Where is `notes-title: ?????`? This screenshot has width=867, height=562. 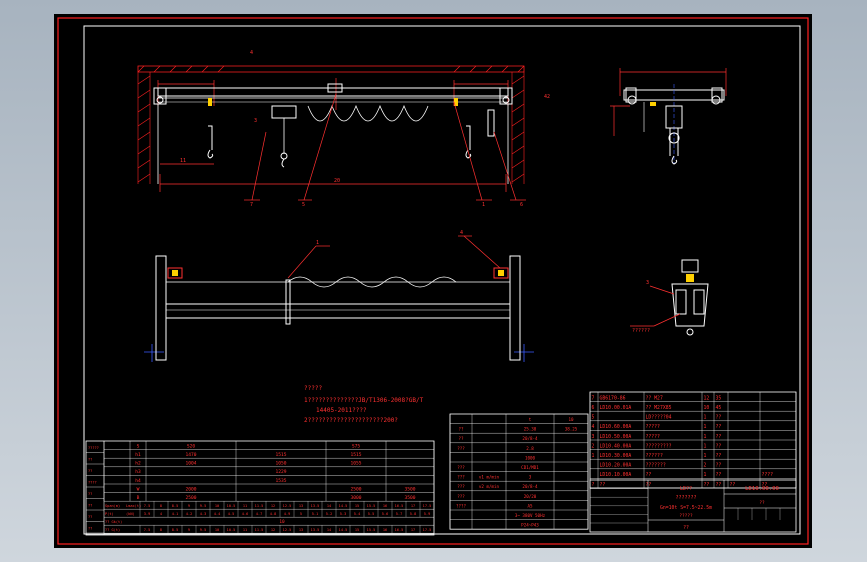 notes-title: ????? is located at coordinates (313, 388).